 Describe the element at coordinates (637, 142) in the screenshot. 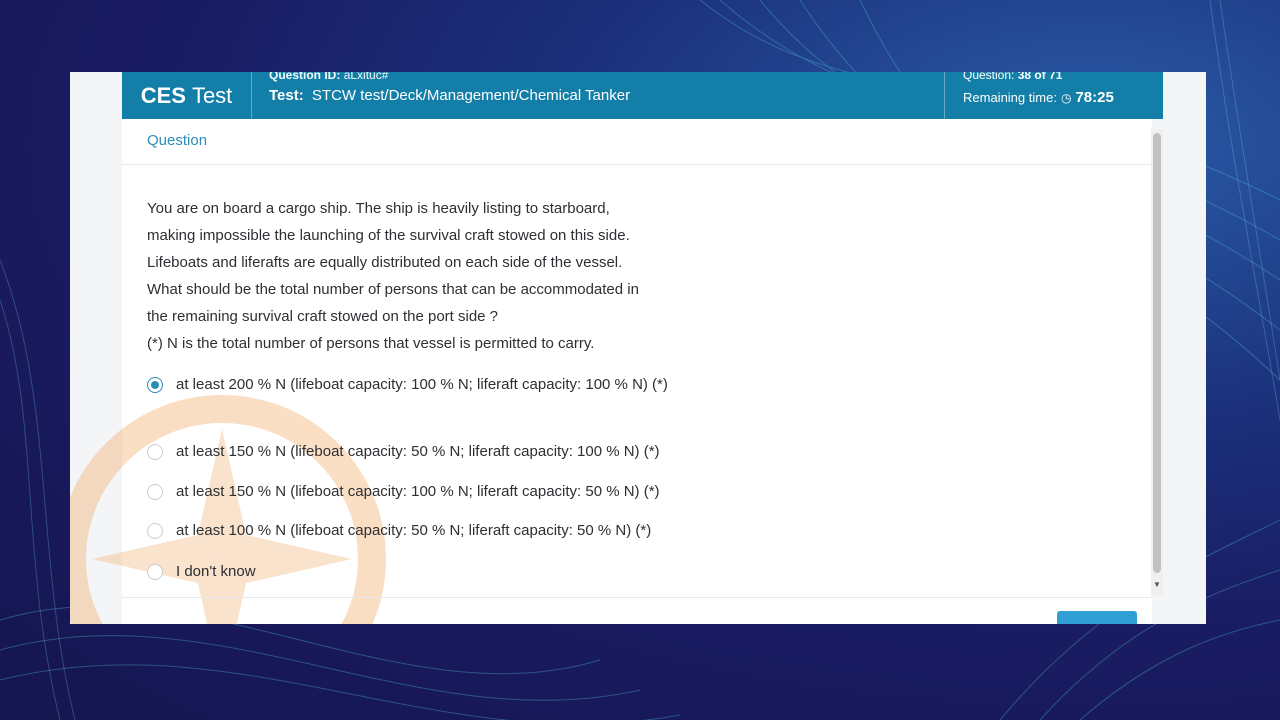

I see `card-header: Question` at that location.